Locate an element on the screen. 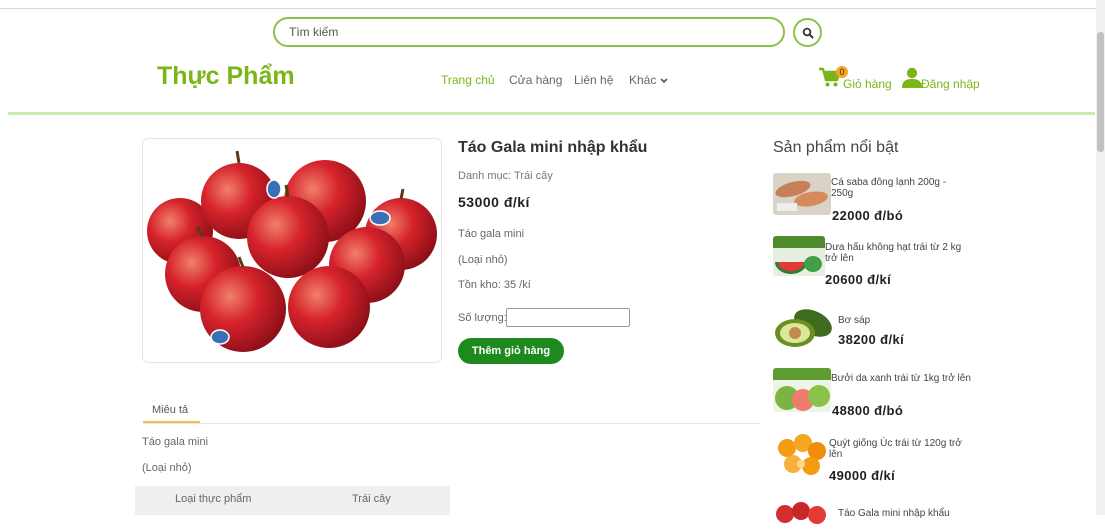 The height and width of the screenshot is (530, 1105). search-icon is located at coordinates (807, 32).